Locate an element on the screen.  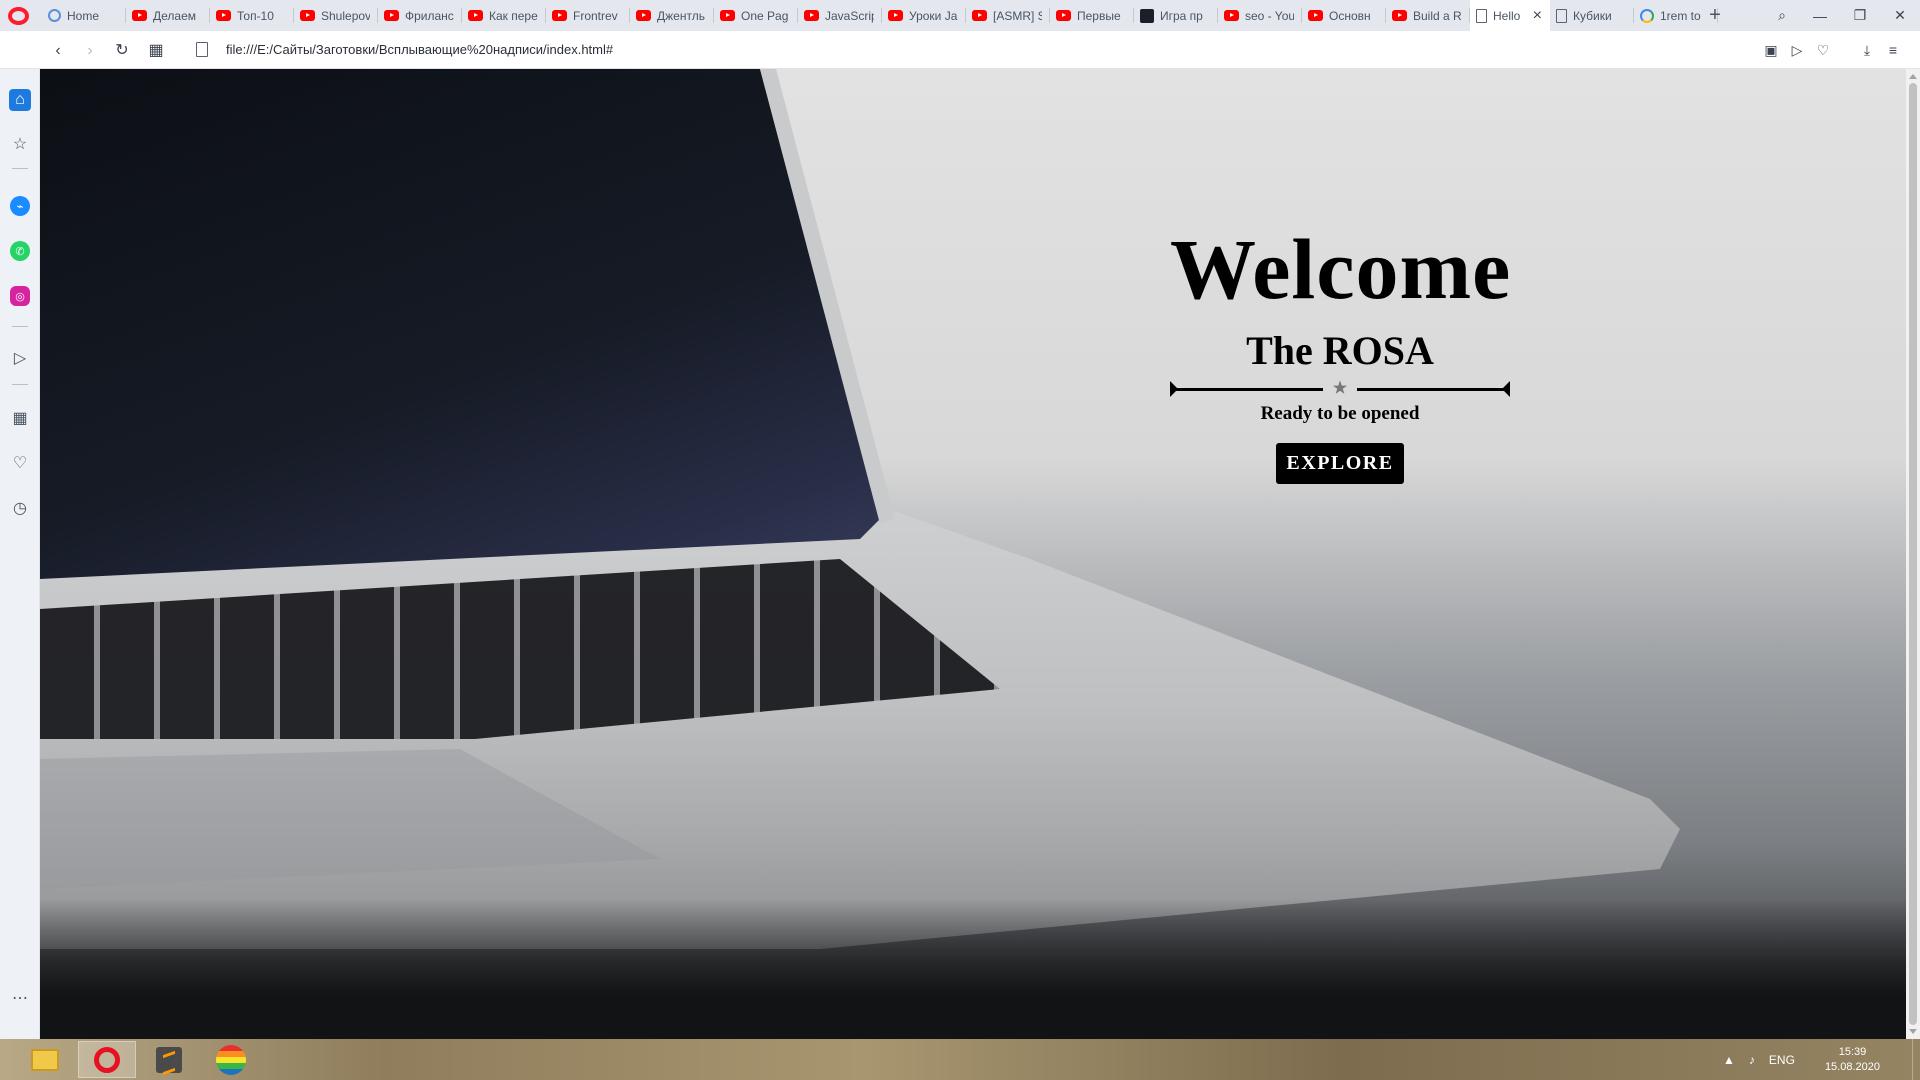
clock: 15:39 15.08.2020 is located at coordinates (1852, 1060).